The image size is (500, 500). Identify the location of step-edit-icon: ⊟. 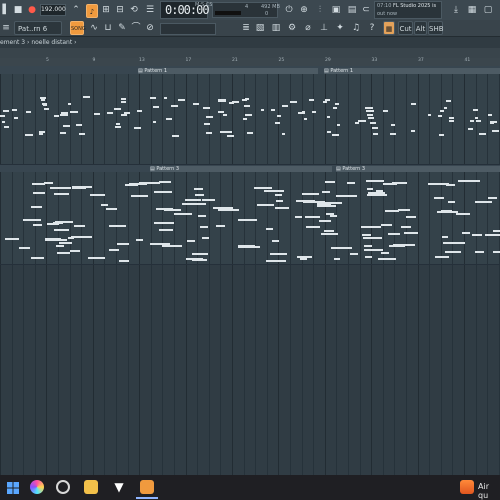
(120, 10).